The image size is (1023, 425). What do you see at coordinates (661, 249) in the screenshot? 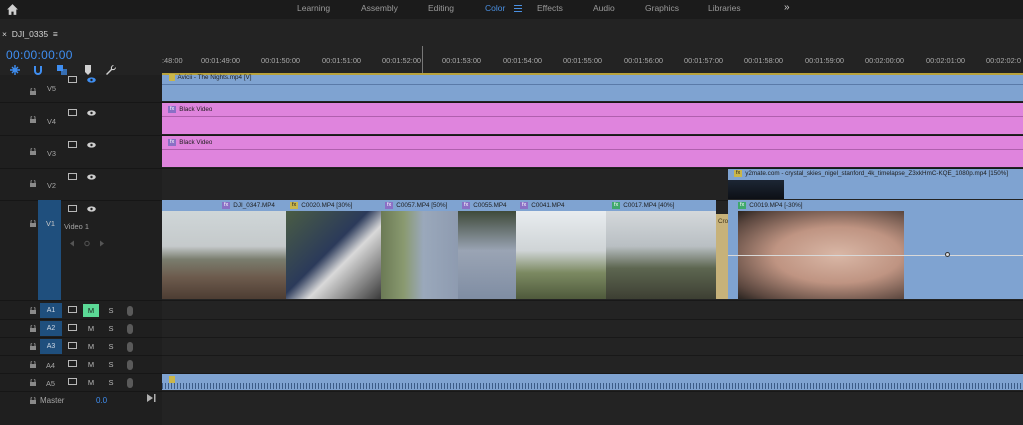
I see `clip-v1-c0017: fx C0017.MP4 [40%]` at bounding box center [661, 249].